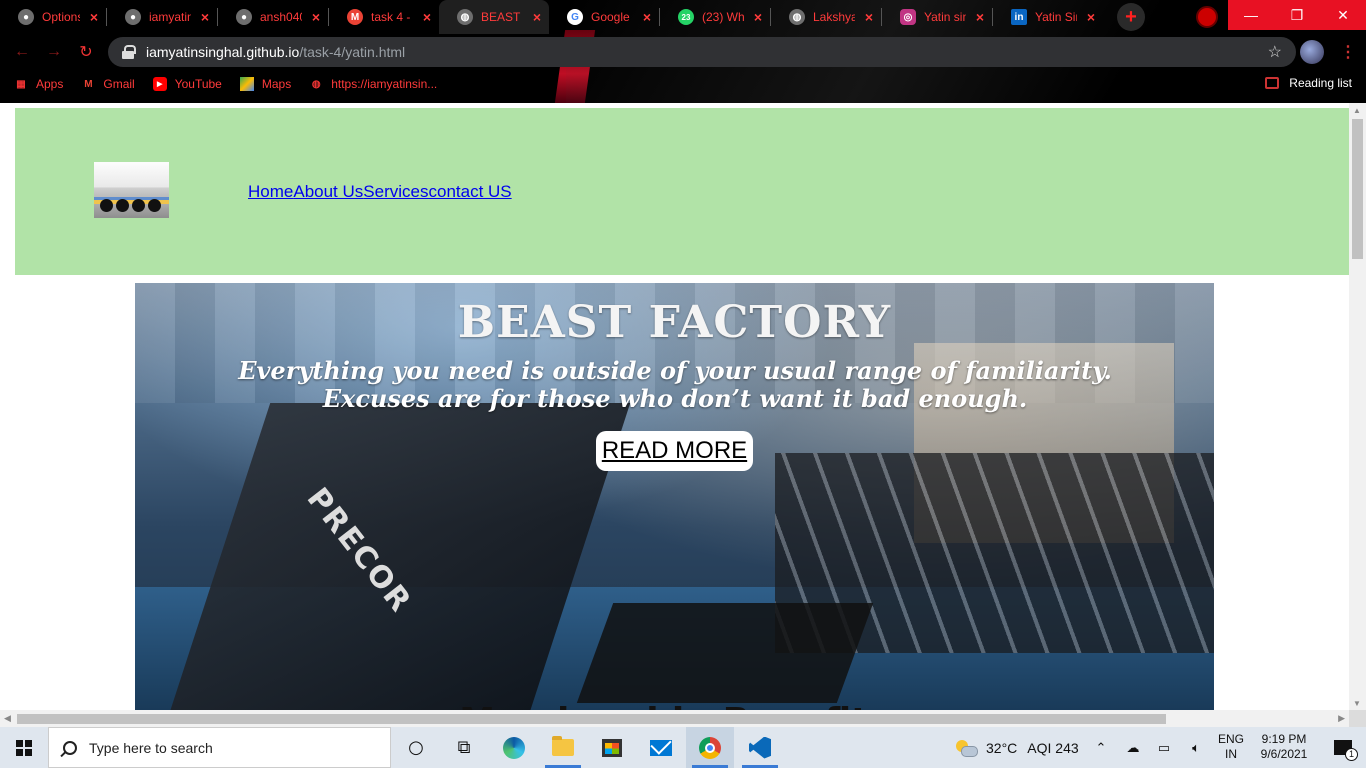  Describe the element at coordinates (1341, 718) in the screenshot. I see `scroll-right-icon: ▶` at that location.